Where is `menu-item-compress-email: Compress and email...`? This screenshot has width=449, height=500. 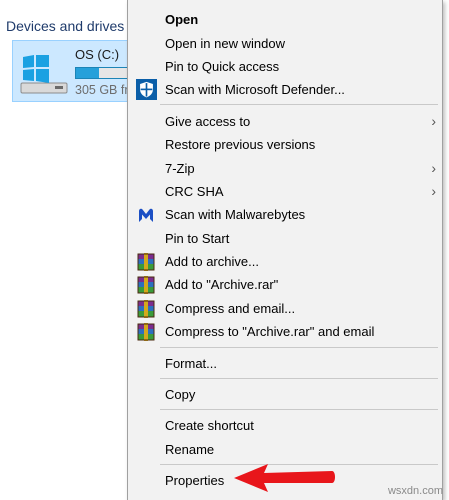 menu-item-compress-email: Compress and email... is located at coordinates (285, 308).